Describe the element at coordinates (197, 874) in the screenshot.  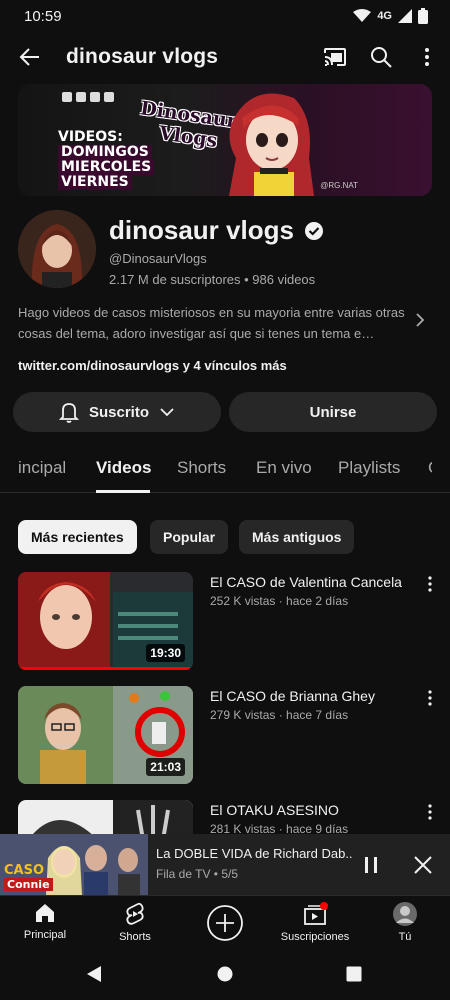
I see `mini-player-subtitle: Fila de TV • 5/5` at that location.